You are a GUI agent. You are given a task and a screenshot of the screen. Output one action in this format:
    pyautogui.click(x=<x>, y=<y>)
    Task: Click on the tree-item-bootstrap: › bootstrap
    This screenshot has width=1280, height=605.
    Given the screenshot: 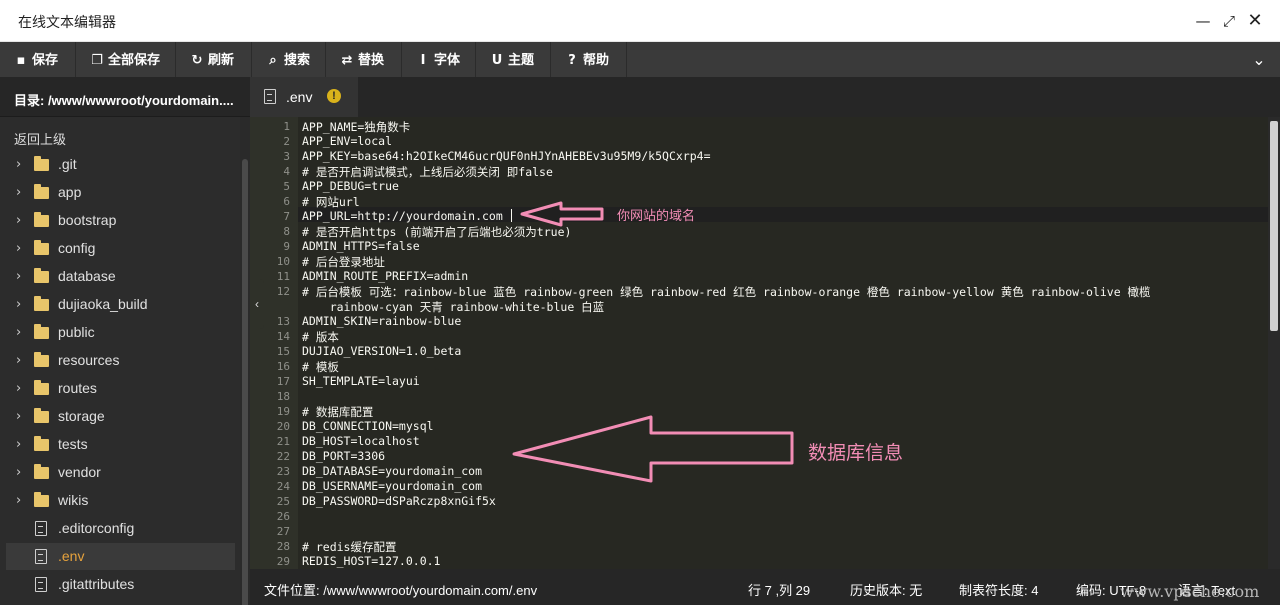 What is the action you would take?
    pyautogui.click(x=120, y=220)
    